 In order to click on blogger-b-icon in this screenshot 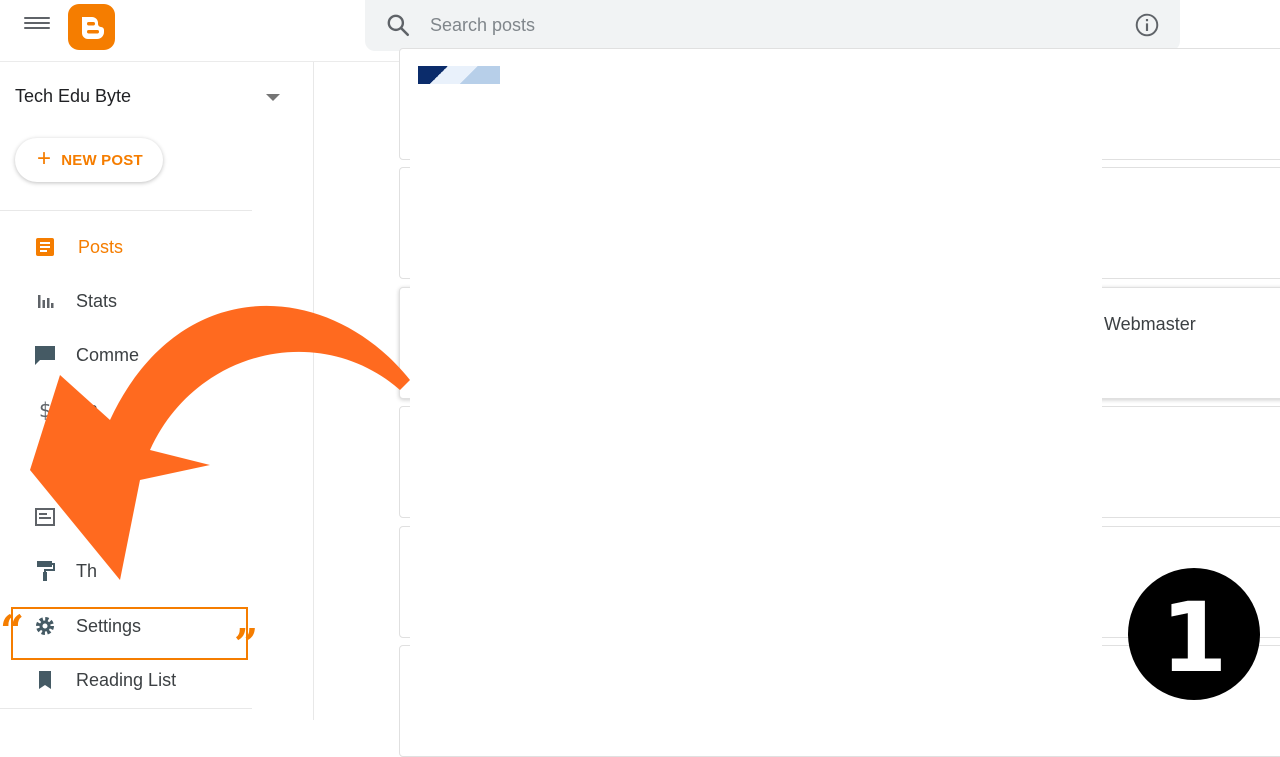, I will do `click(93, 28)`.